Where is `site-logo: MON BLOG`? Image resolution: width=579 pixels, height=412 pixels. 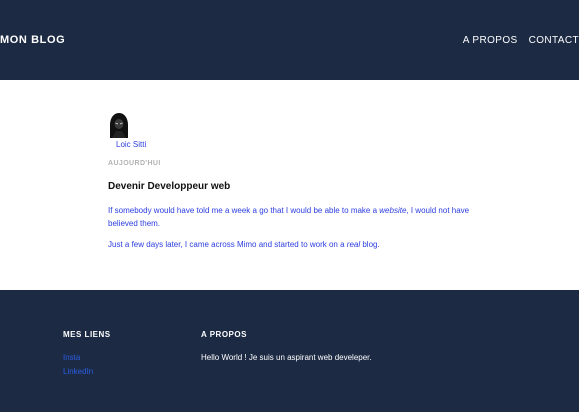 site-logo: MON BLOG is located at coordinates (32, 40).